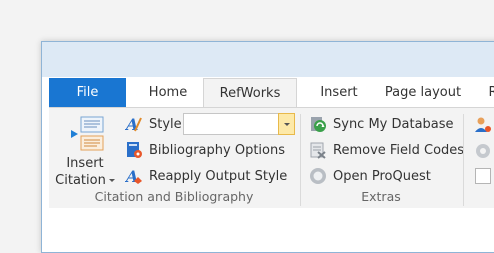  I want to click on insert-citation-label-text: Citation, so click(80, 180).